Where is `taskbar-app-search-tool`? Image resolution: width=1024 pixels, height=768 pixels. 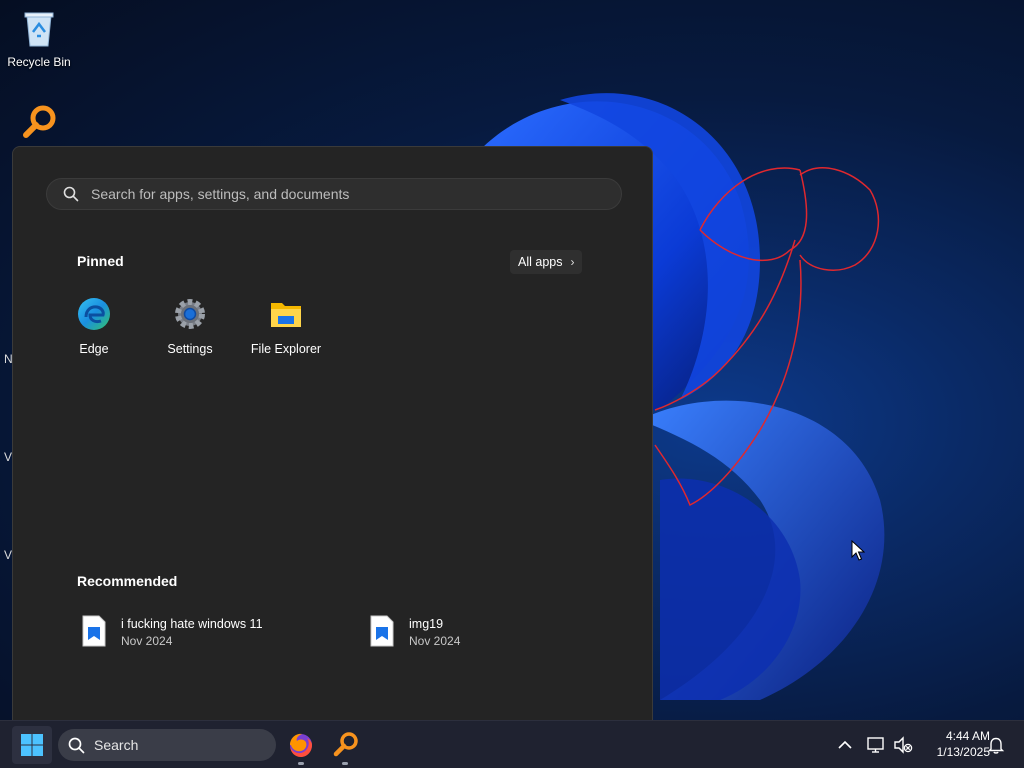 taskbar-app-search-tool is located at coordinates (345, 747).